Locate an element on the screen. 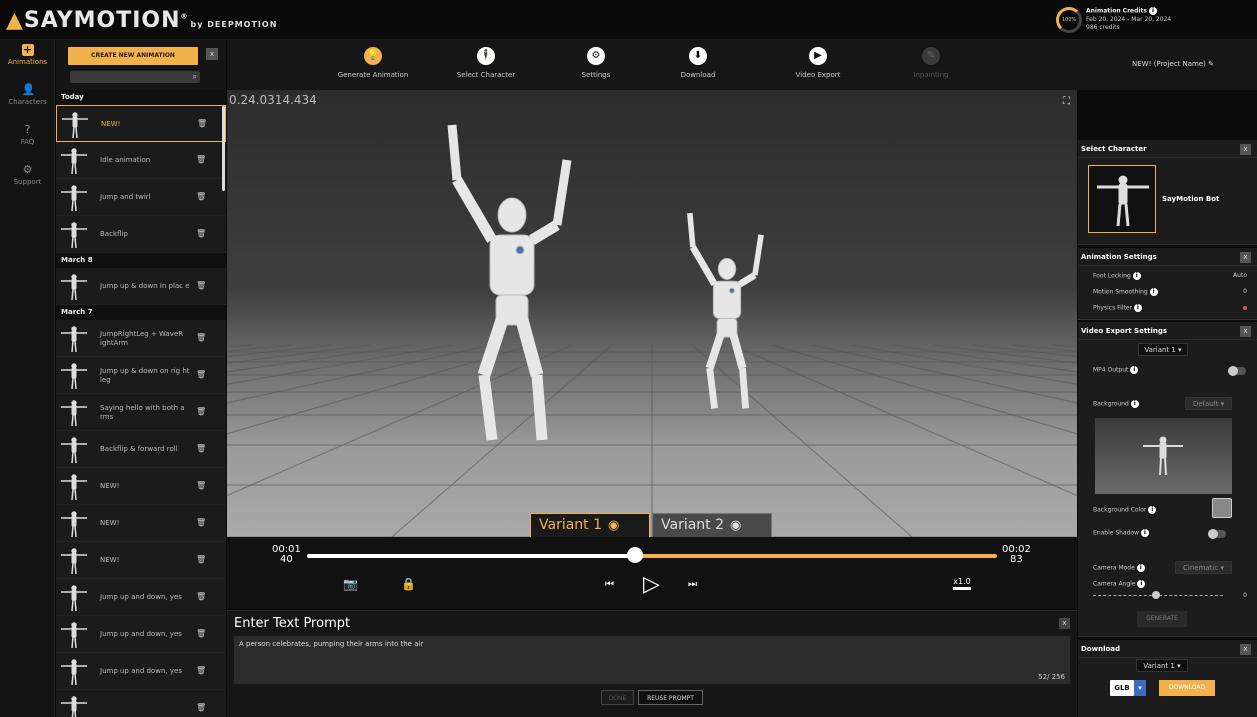  fullscreen-icon: ⛶ is located at coordinates (1066, 101).